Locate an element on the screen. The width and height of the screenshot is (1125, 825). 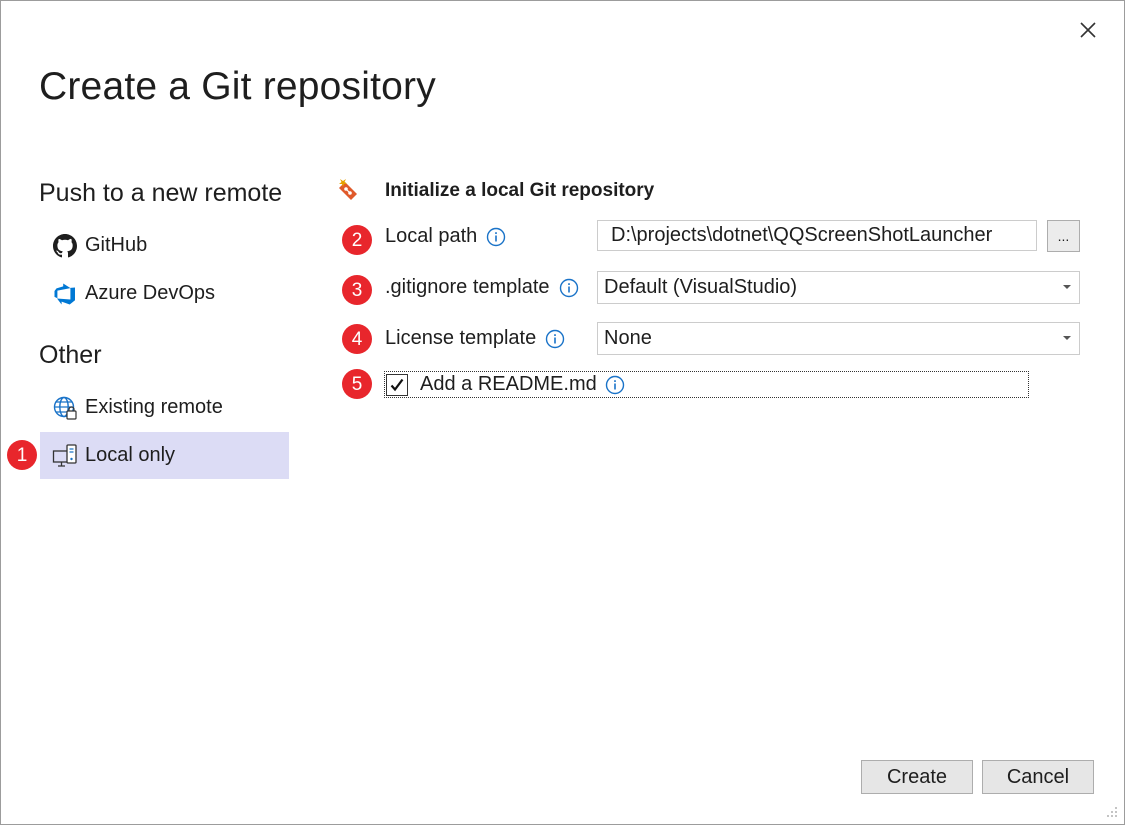
license-template-select: None is located at coordinates (838, 338).